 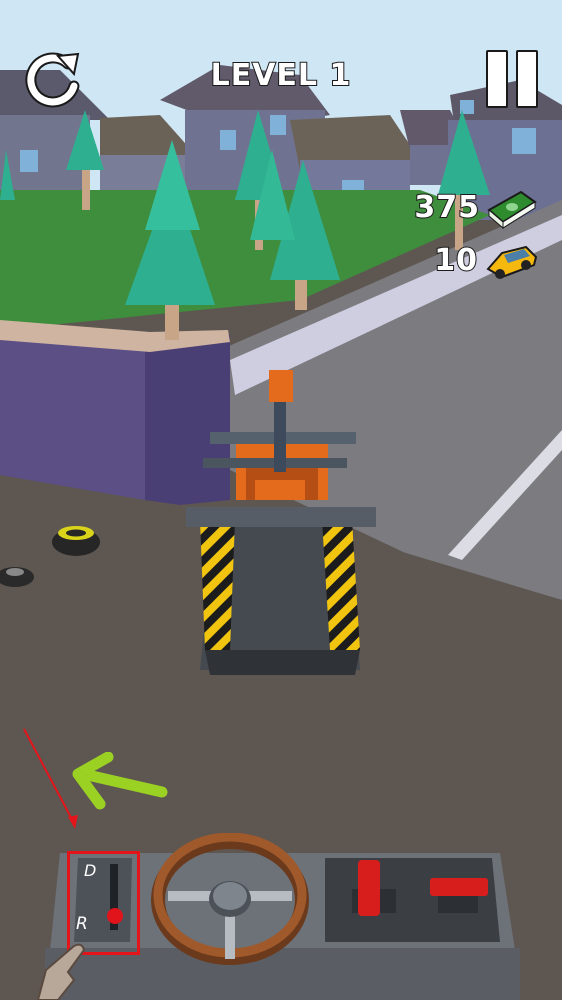 I want to click on pause-button, so click(x=512, y=79).